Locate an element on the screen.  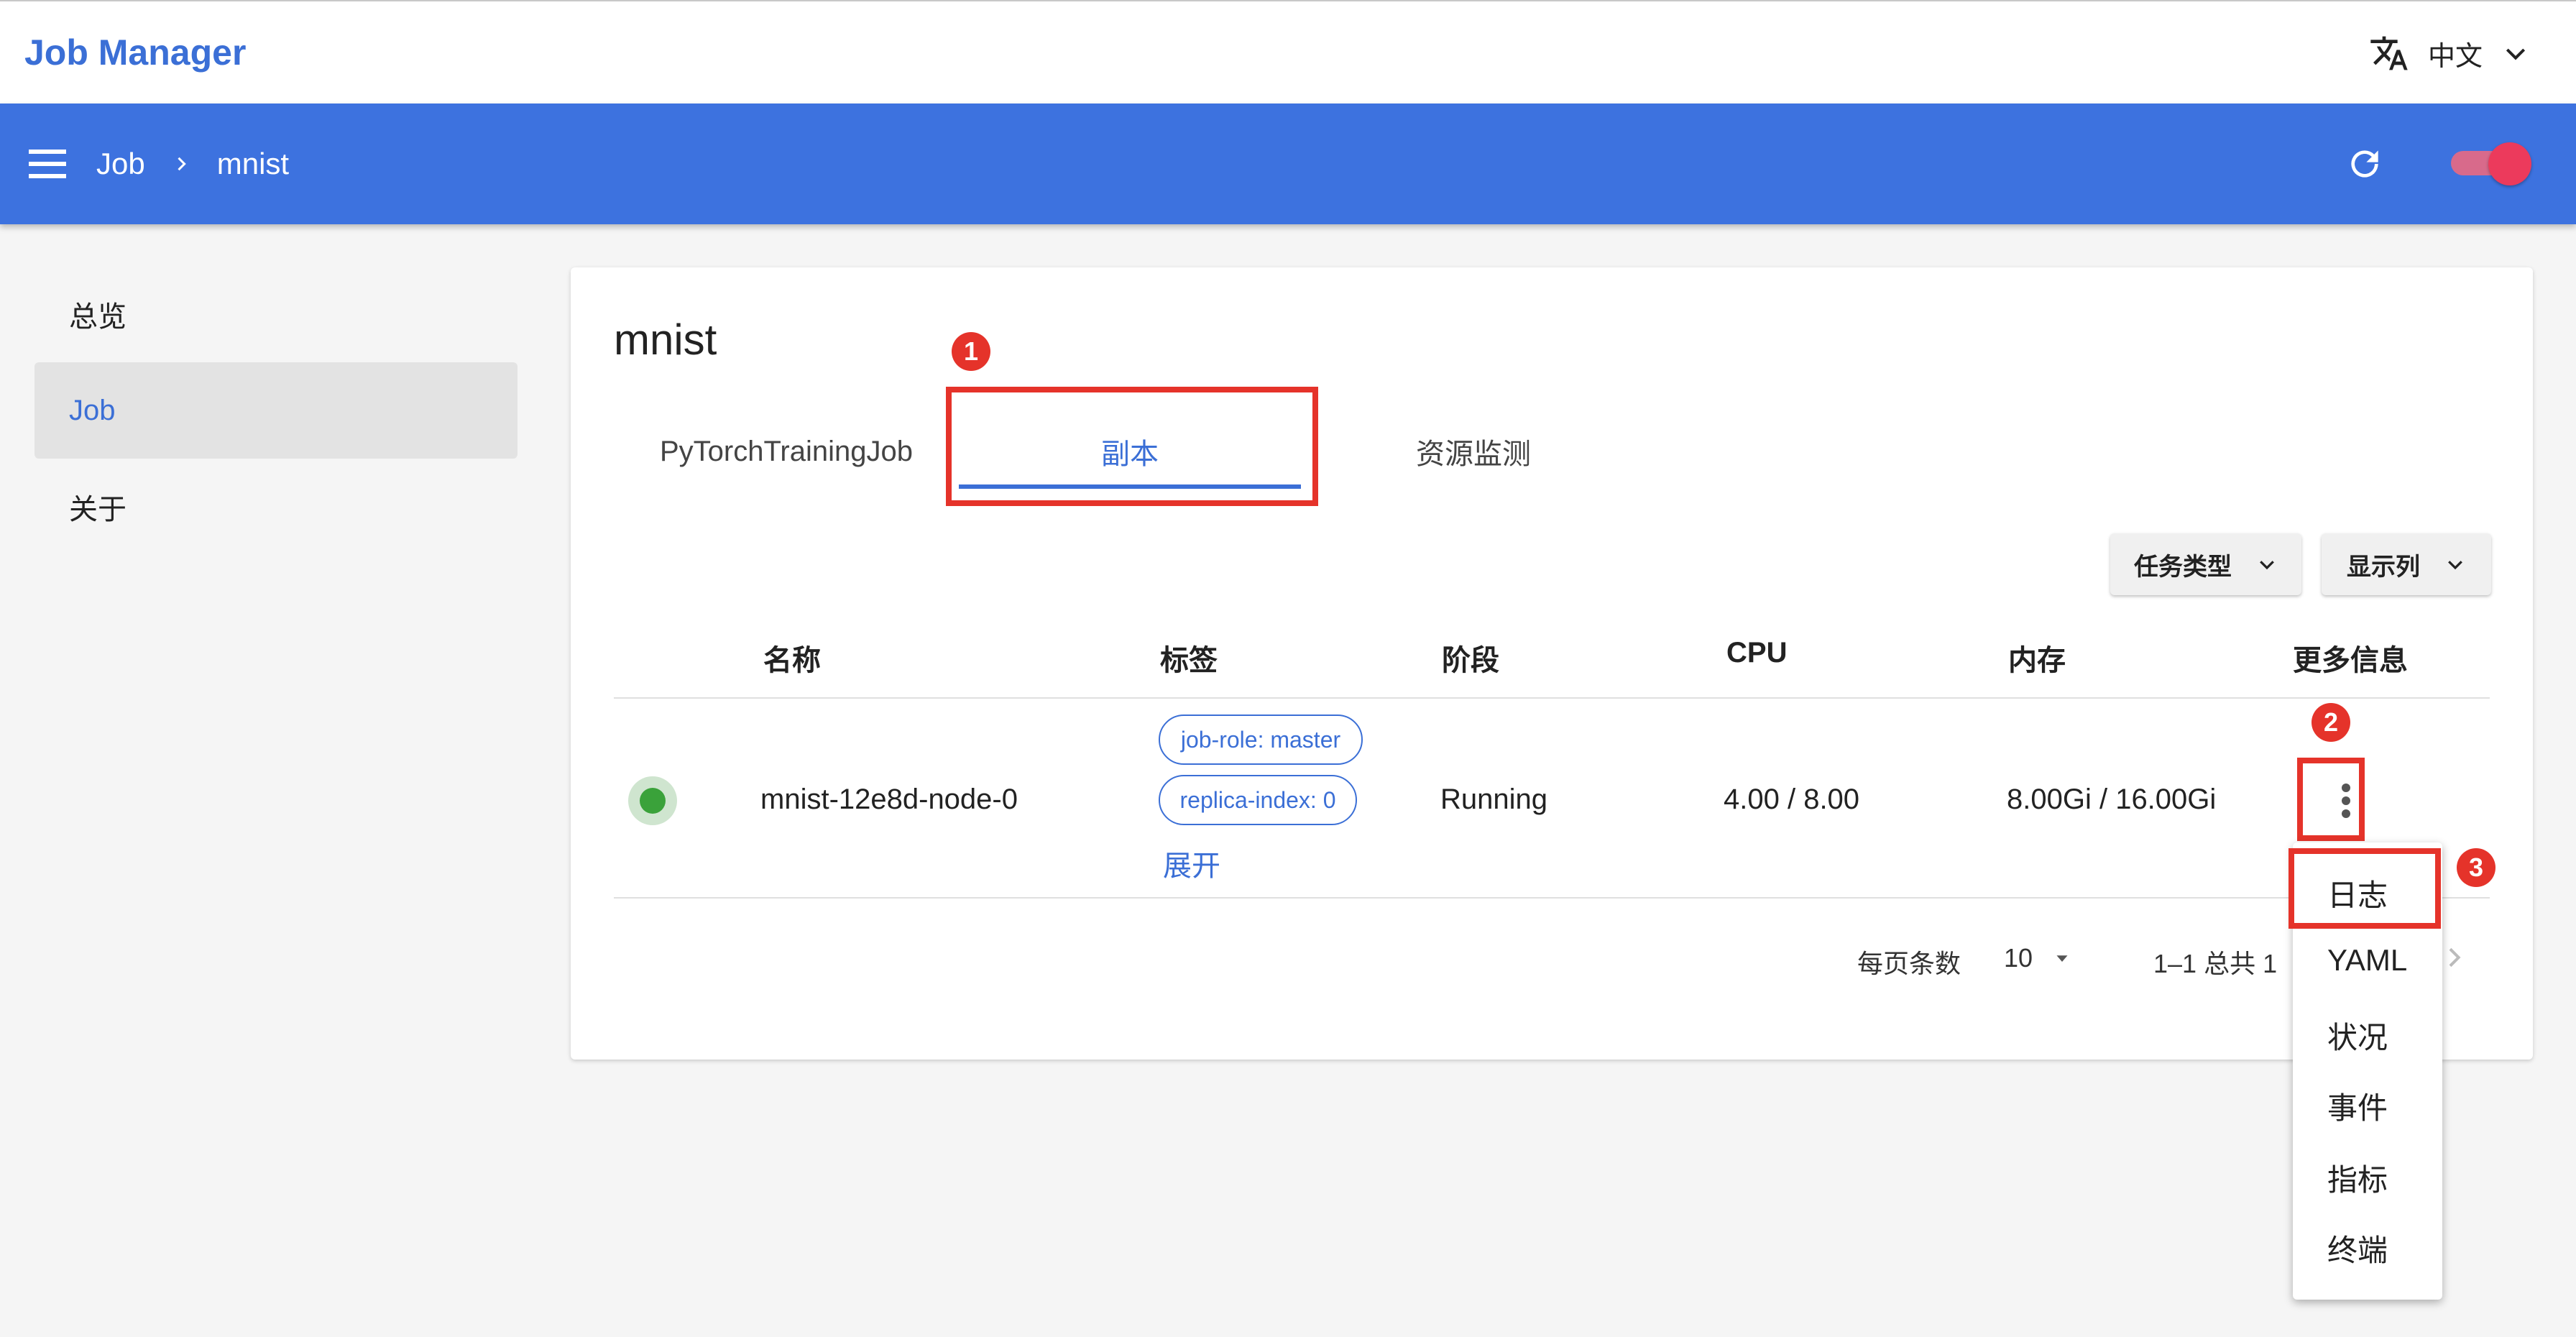
toggle-knob is located at coordinates (2509, 164).